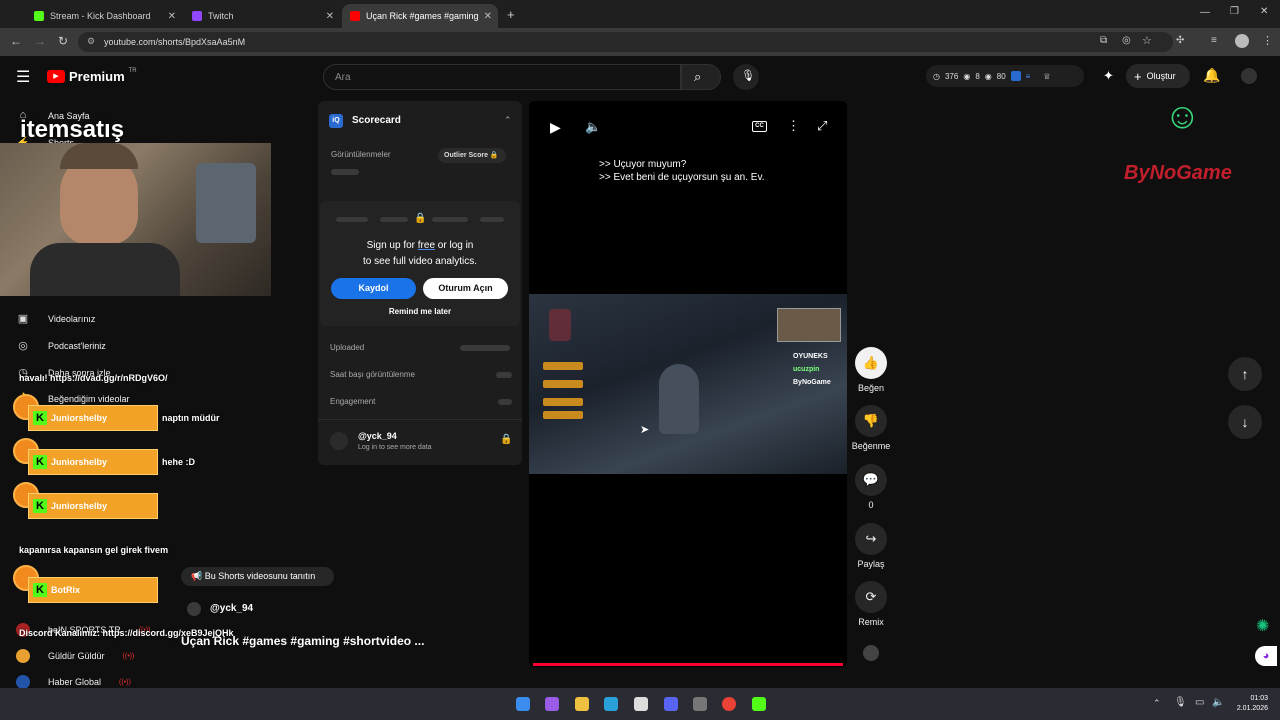  Describe the element at coordinates (1242, 41) in the screenshot. I see `profile-avatar` at that location.